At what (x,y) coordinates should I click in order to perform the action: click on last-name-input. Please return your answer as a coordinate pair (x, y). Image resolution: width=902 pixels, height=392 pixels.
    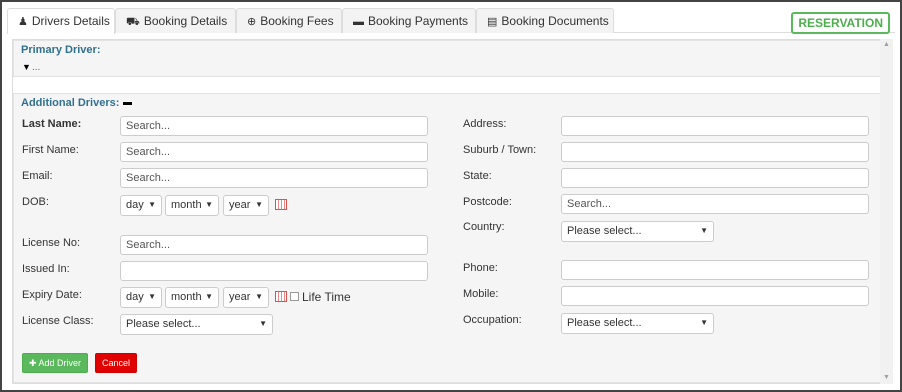
    Looking at the image, I should click on (274, 126).